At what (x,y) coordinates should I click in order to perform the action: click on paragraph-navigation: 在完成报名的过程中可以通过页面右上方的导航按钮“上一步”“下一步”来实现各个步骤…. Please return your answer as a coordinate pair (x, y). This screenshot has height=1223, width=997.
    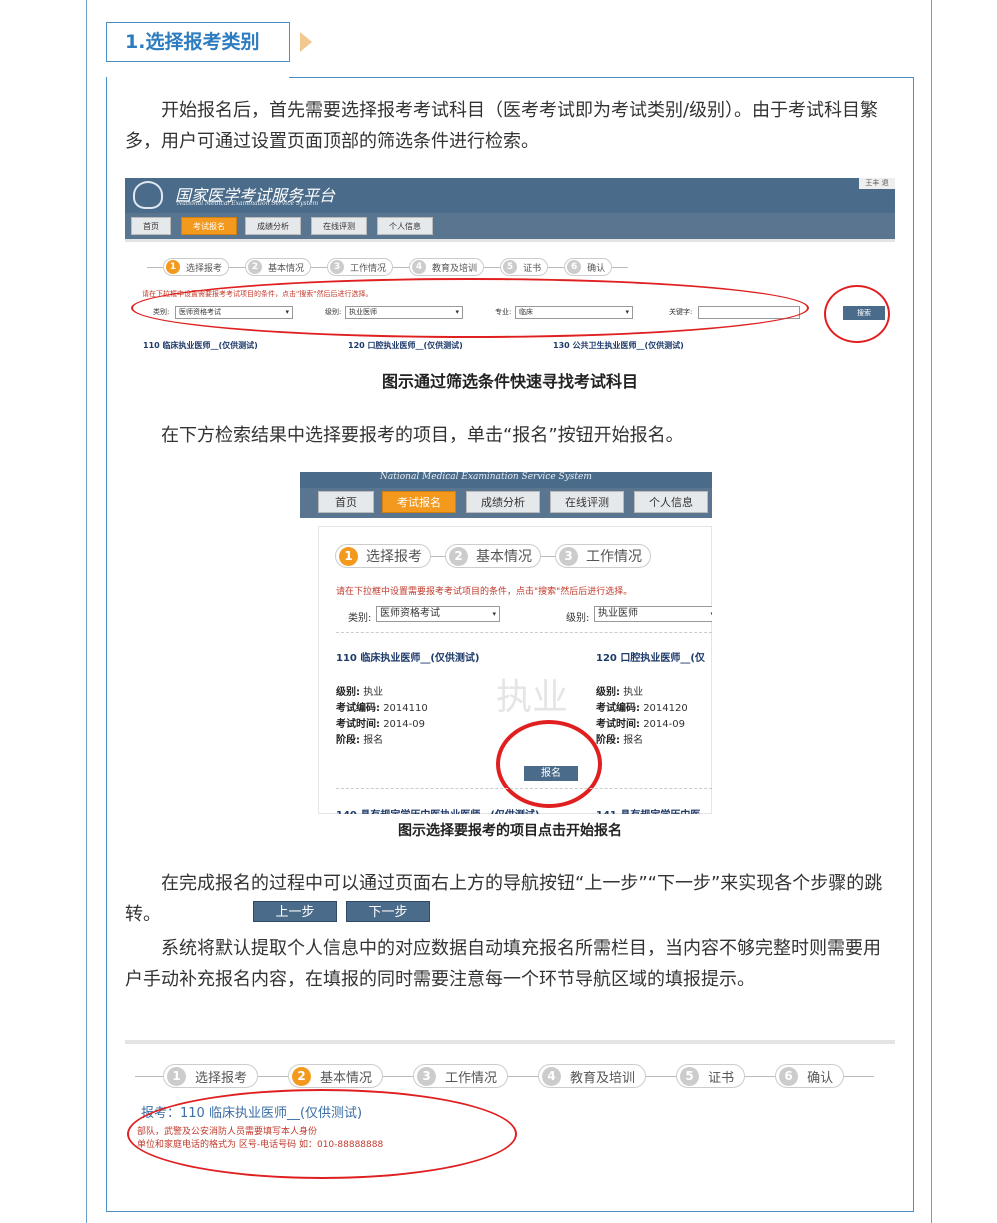
    Looking at the image, I should click on (510, 899).